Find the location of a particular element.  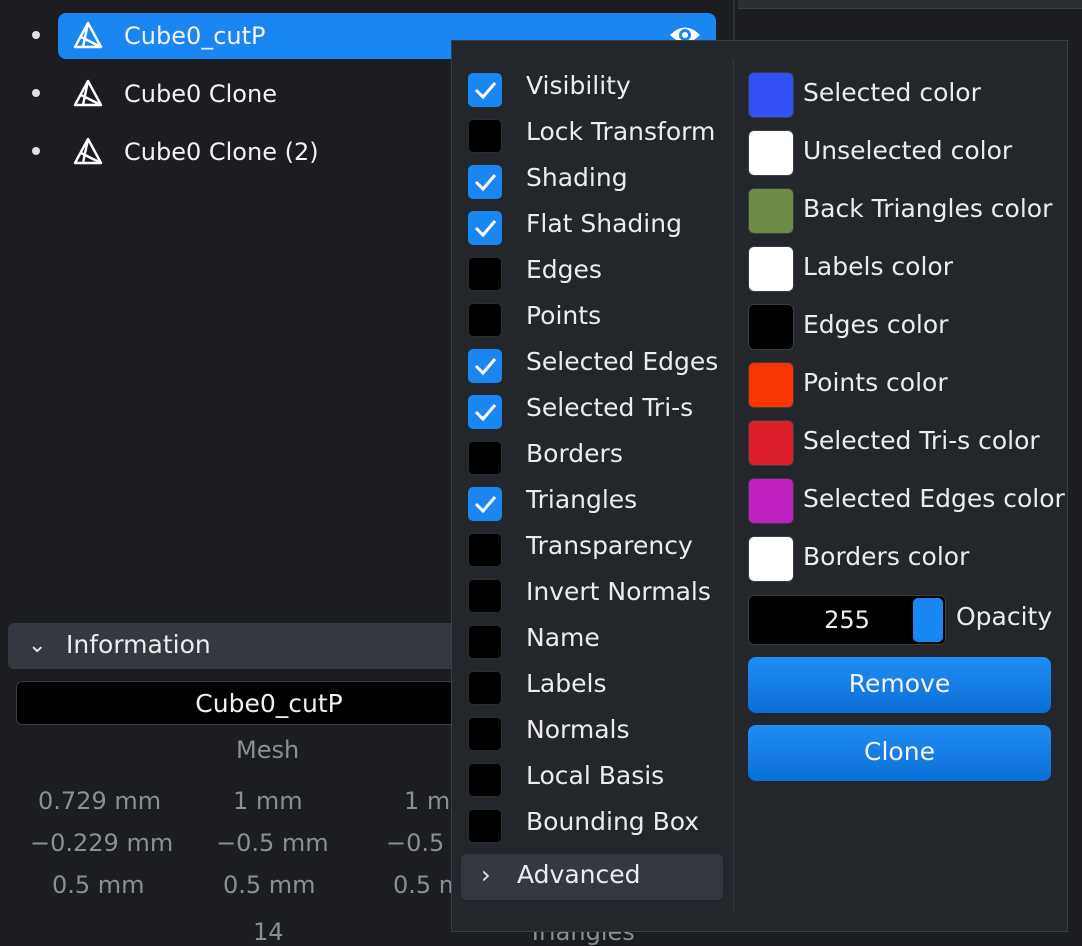

tree-item-label: Cube0_cutP is located at coordinates (195, 36).